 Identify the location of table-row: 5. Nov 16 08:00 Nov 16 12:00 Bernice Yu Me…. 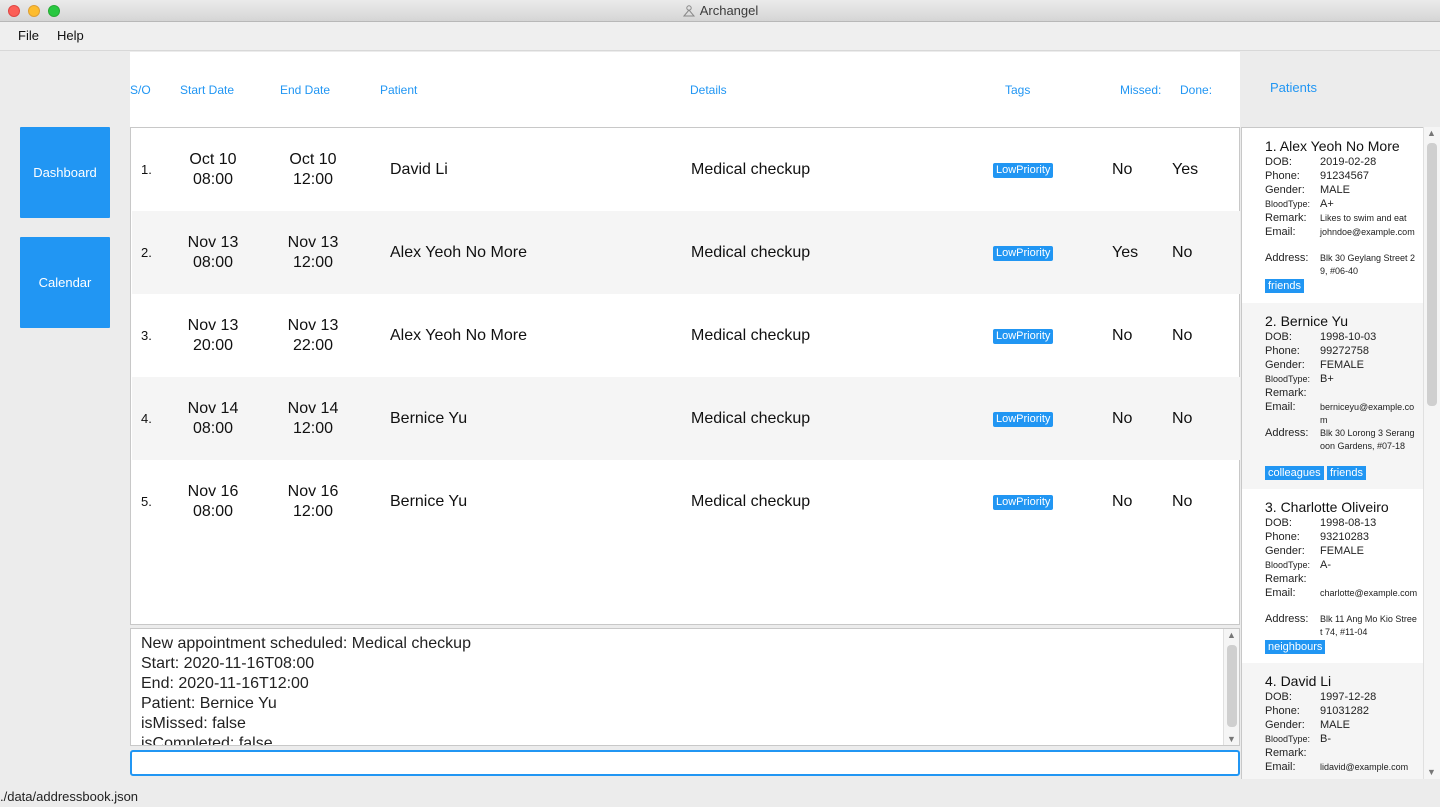
(686, 501).